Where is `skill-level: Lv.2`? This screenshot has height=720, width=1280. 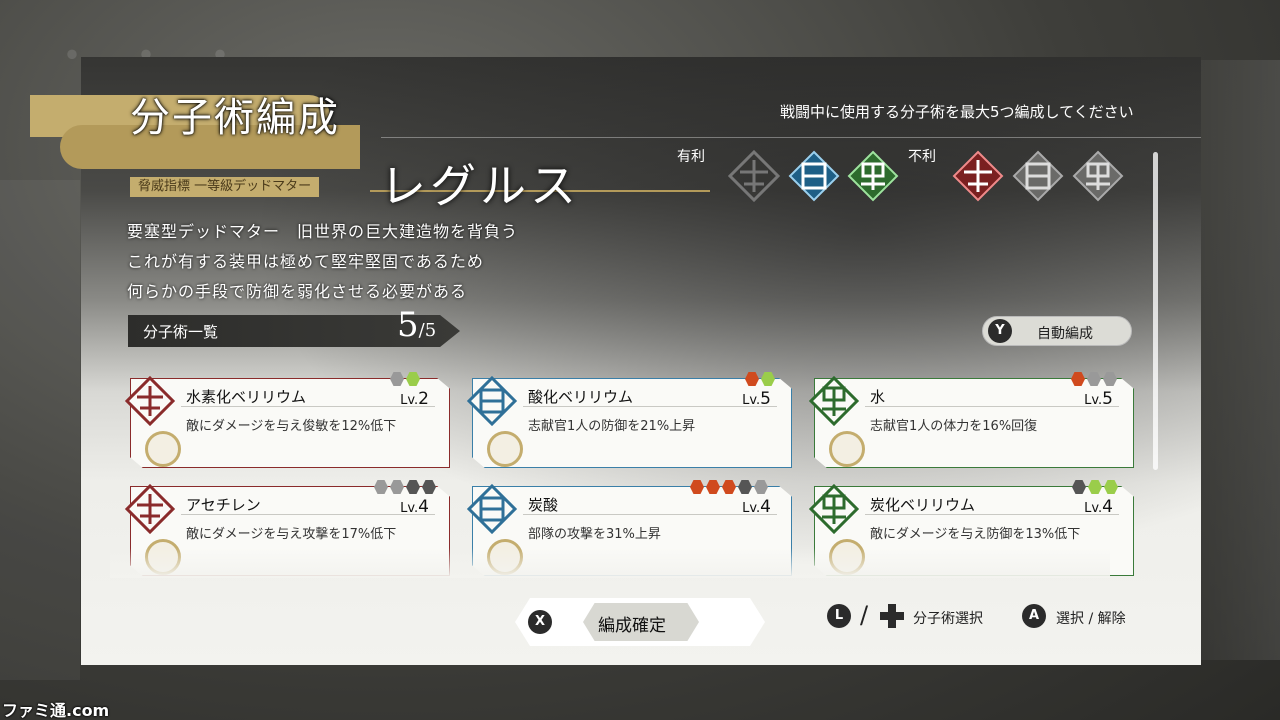
skill-level: Lv.2 is located at coordinates (414, 399).